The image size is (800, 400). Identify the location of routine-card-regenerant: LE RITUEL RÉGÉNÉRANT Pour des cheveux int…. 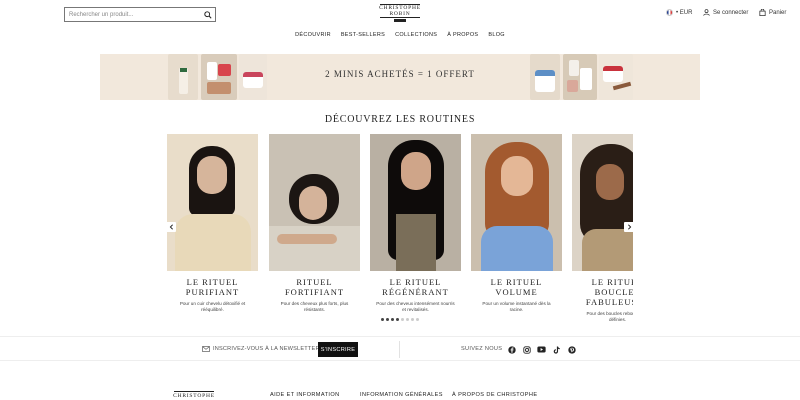
(415, 223).